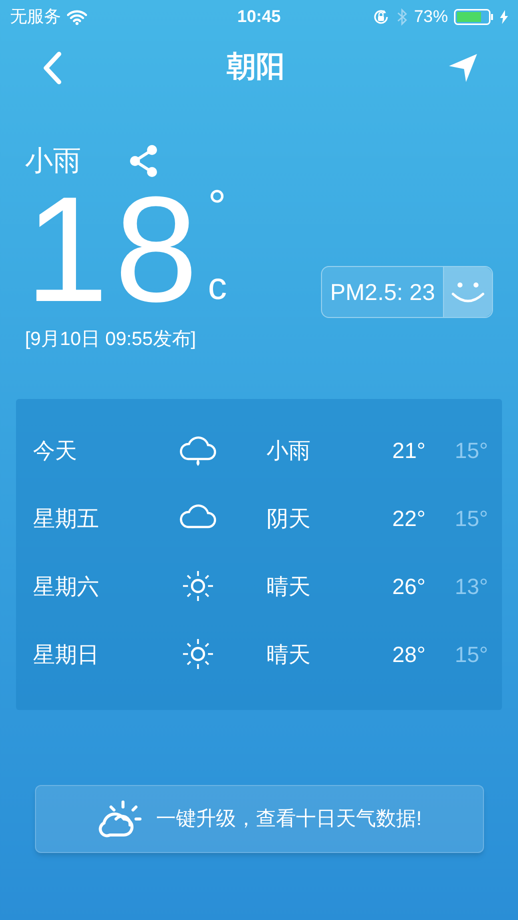  Describe the element at coordinates (66, 654) in the screenshot. I see `day-label: 星期日` at that location.